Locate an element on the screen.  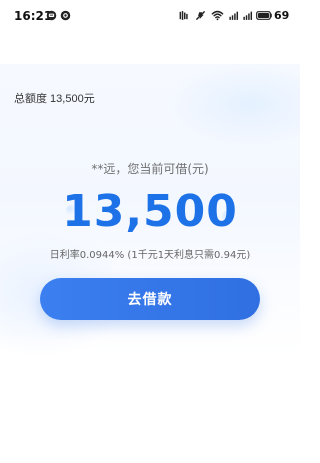
signal-icon-secondary is located at coordinates (248, 15).